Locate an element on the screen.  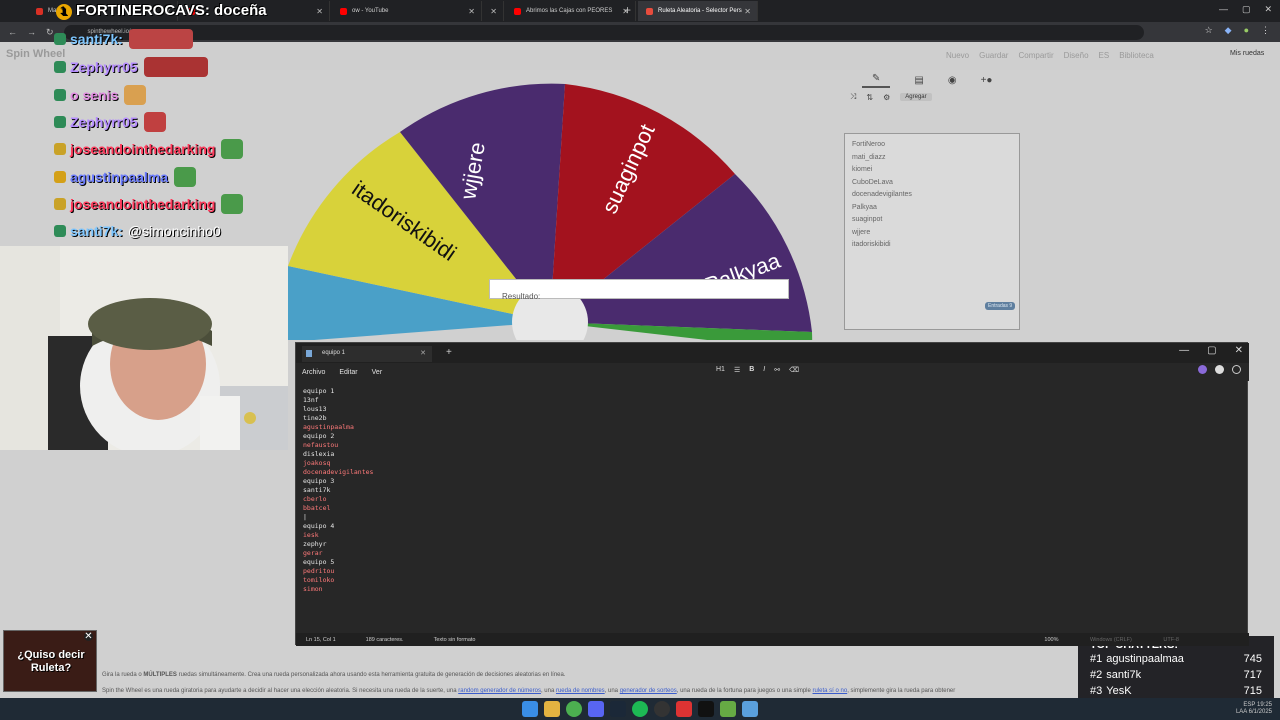
profile-icon: ● is located at coordinates (1246, 30).